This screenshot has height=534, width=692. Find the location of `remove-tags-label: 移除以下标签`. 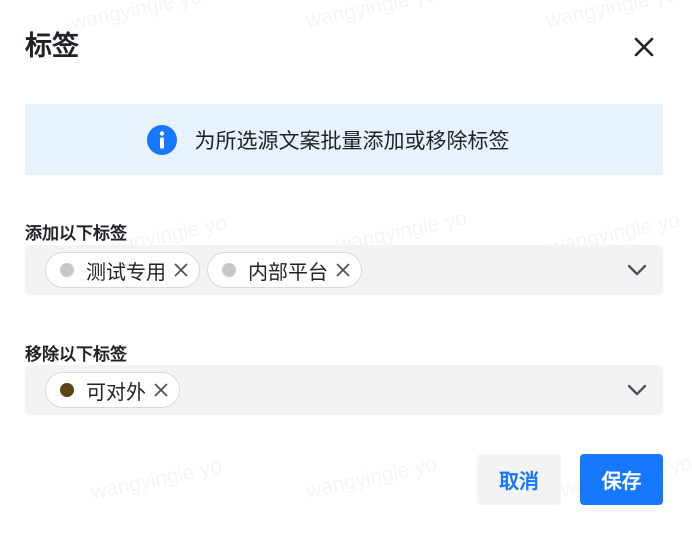

remove-tags-label: 移除以下标签 is located at coordinates (76, 355).